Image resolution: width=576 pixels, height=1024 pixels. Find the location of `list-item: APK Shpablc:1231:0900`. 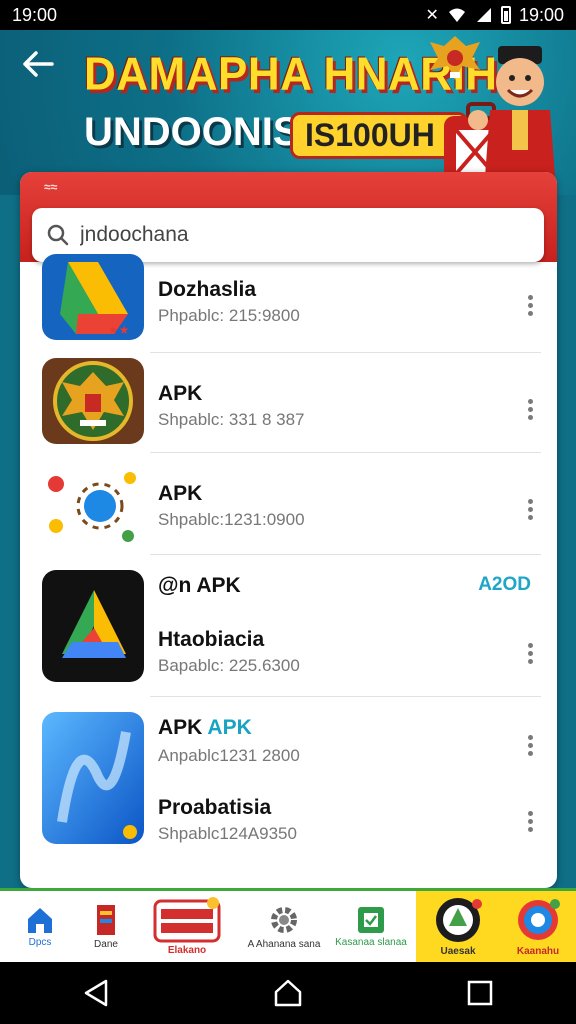

list-item: APK Shpablc:1231:0900 is located at coordinates (288, 508).